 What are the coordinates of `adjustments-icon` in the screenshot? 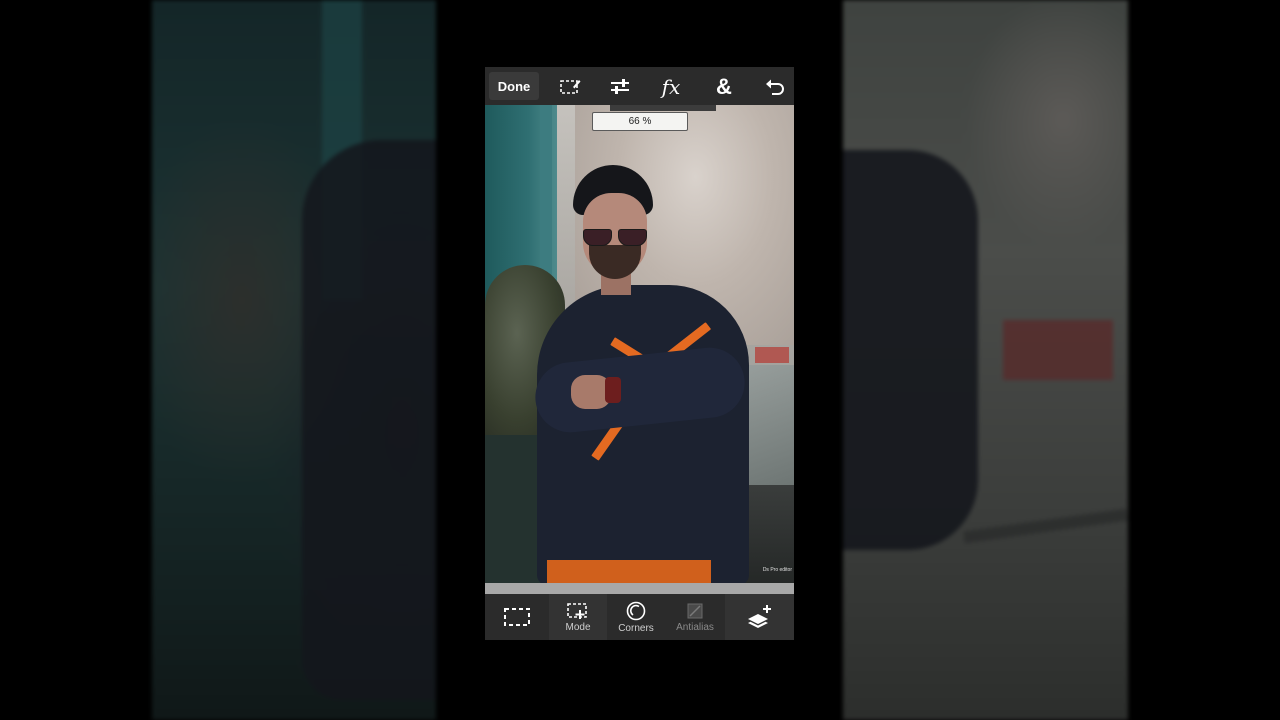 It's located at (620, 87).